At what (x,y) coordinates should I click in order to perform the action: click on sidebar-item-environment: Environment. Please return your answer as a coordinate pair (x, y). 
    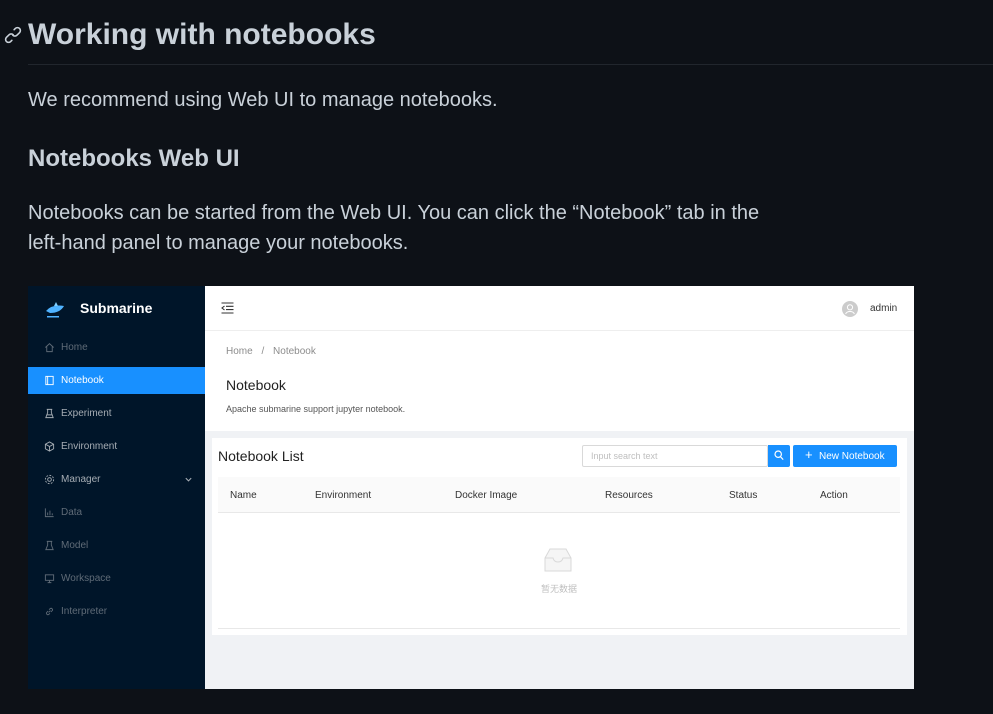
    Looking at the image, I should click on (116, 446).